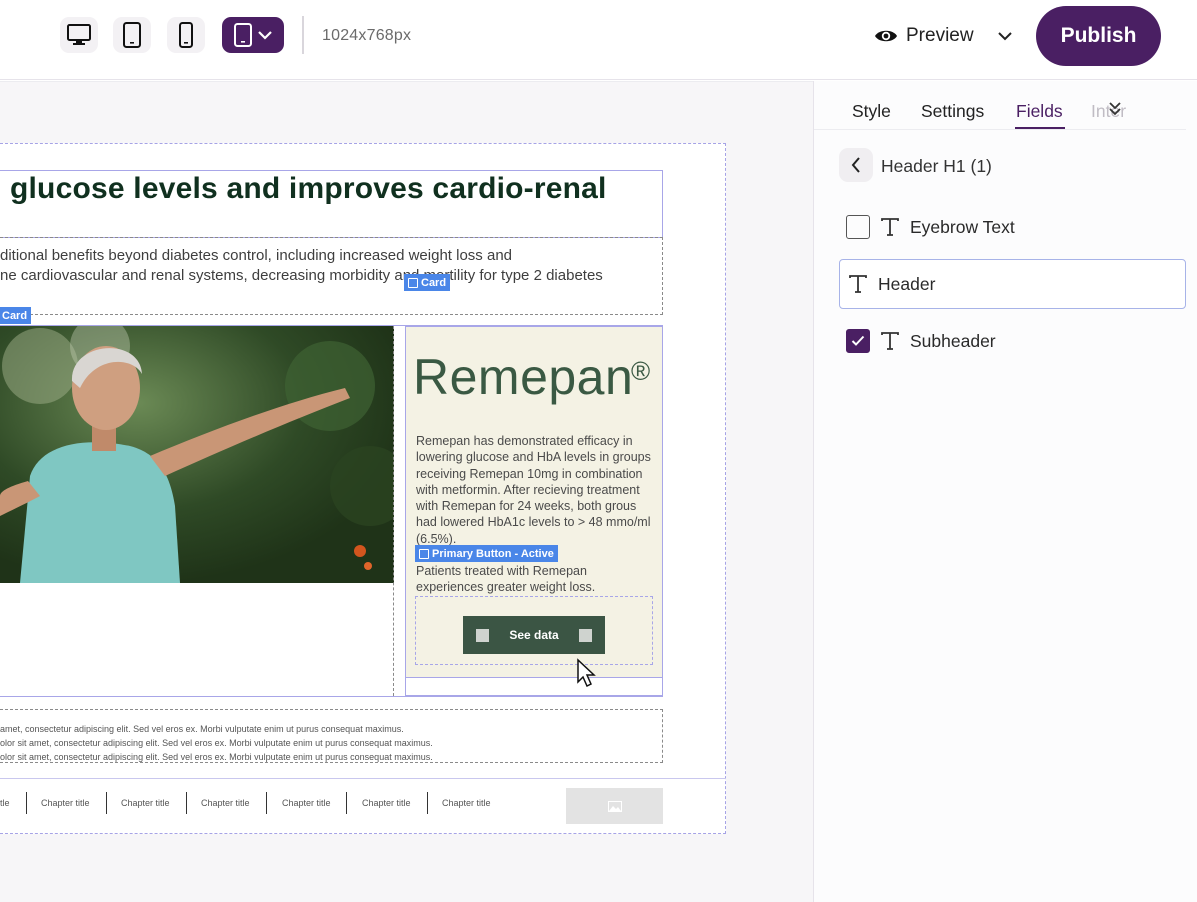 The height and width of the screenshot is (902, 1197). I want to click on back-button, so click(856, 165).